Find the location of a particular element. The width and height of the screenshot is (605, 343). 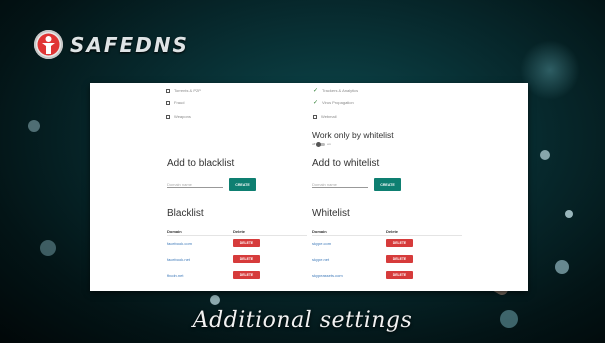

option-torrents: Torrents & P2P is located at coordinates (183, 90).